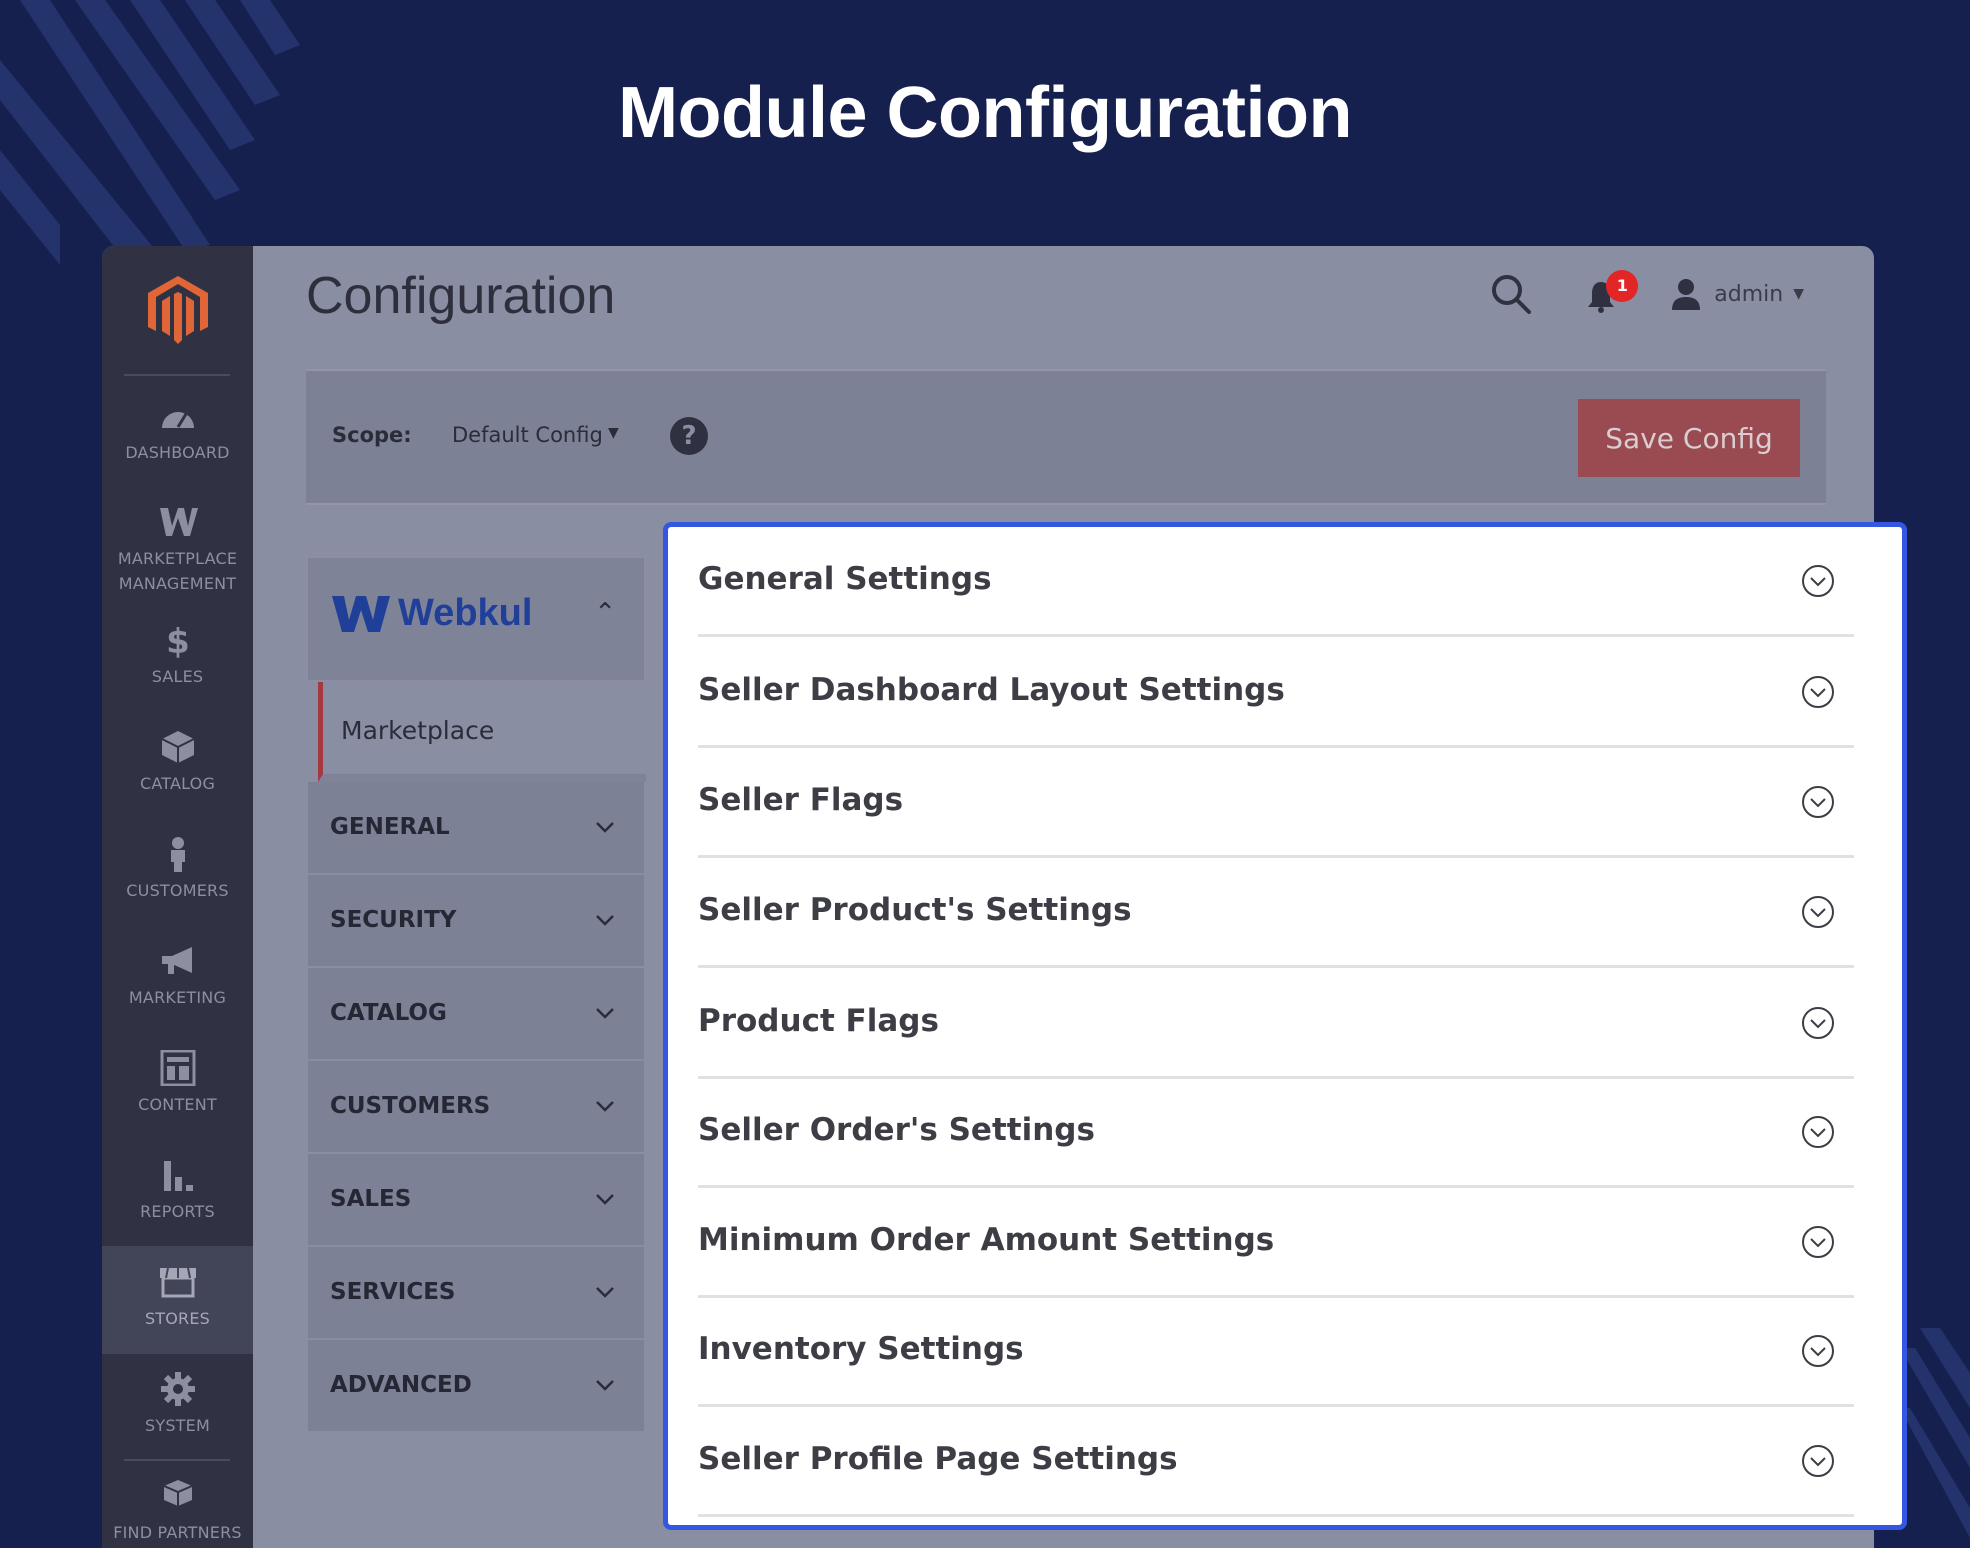 The height and width of the screenshot is (1548, 1970). Describe the element at coordinates (605, 613) in the screenshot. I see `chevron-up-icon: ⌃` at that location.